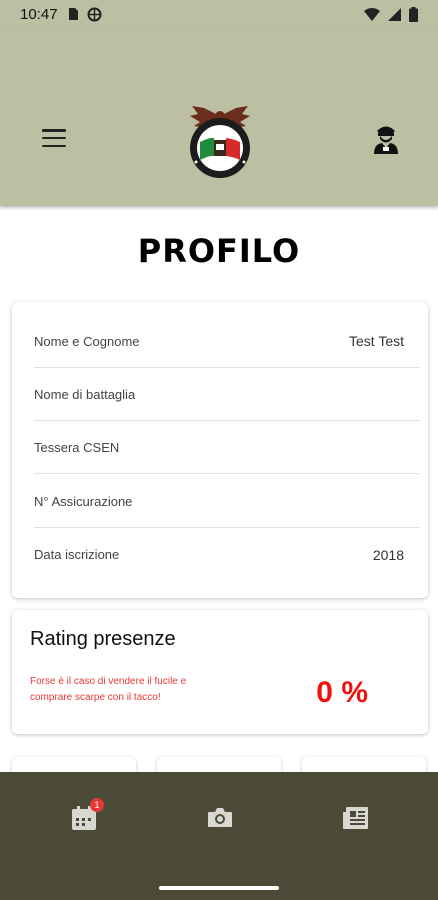  Describe the element at coordinates (227, 554) in the screenshot. I see `profile-row-data-iscrizione: Data iscrizione 2018` at that location.